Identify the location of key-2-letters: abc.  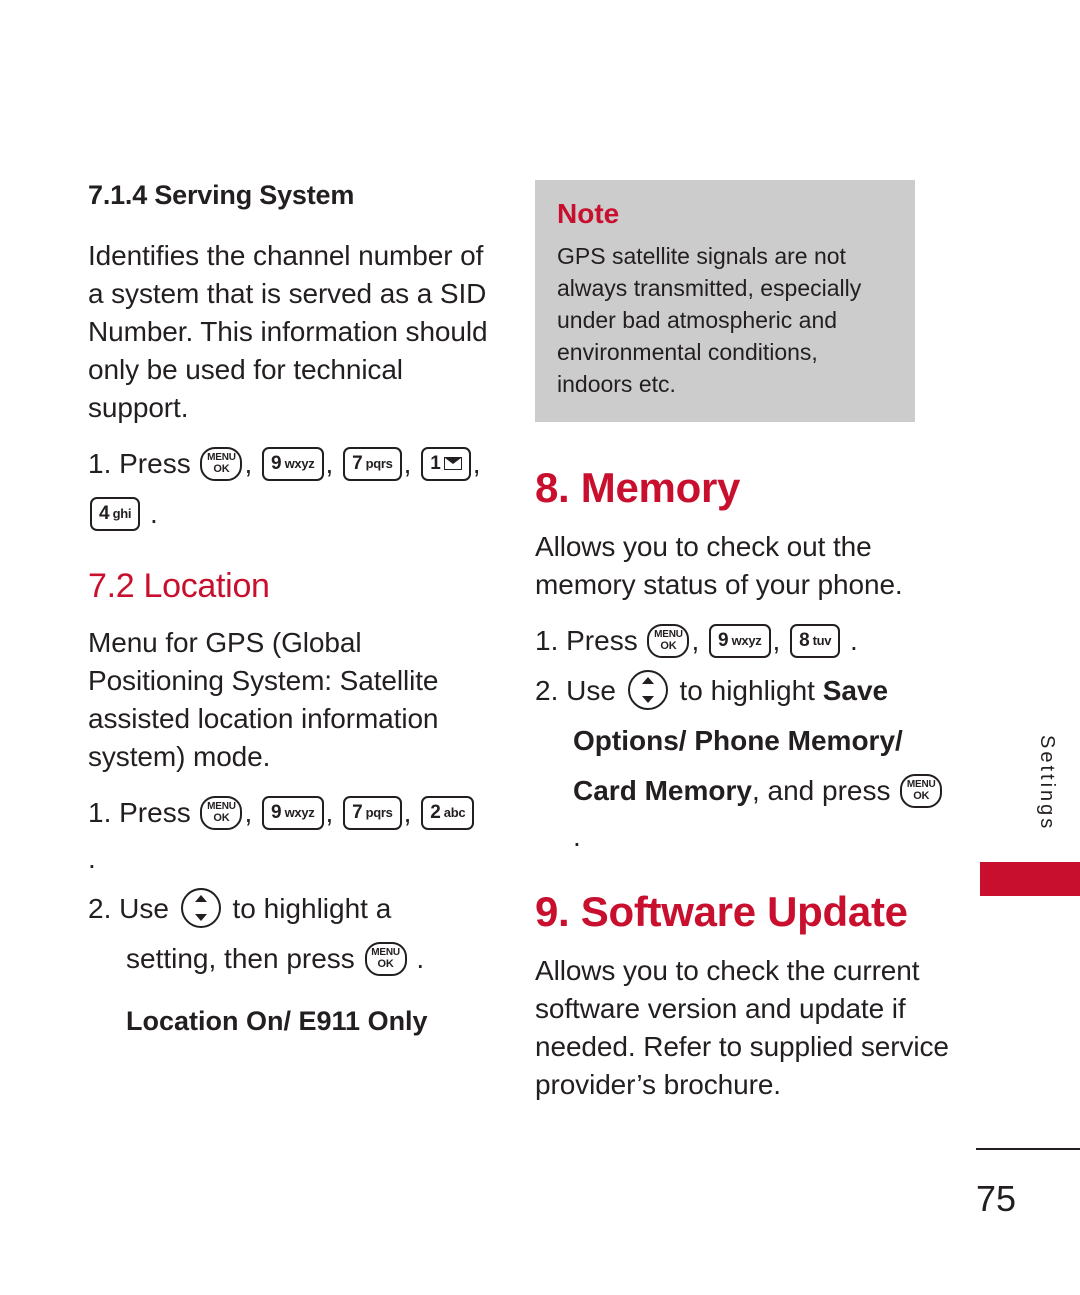
(454, 812).